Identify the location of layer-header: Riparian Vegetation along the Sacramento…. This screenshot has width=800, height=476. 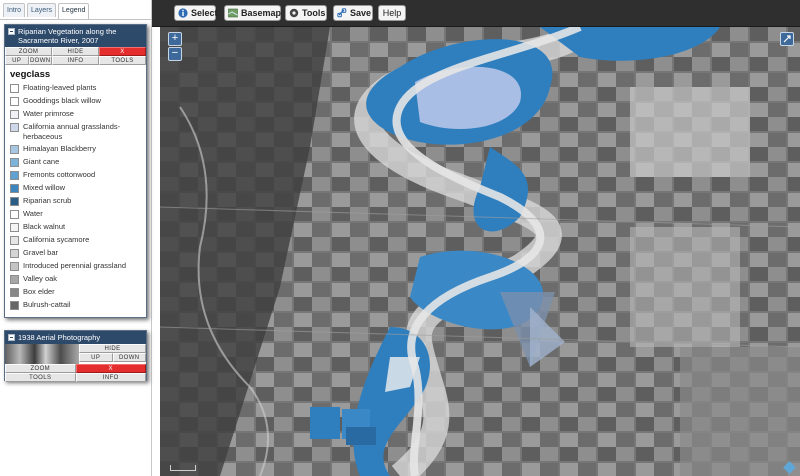
(75, 36).